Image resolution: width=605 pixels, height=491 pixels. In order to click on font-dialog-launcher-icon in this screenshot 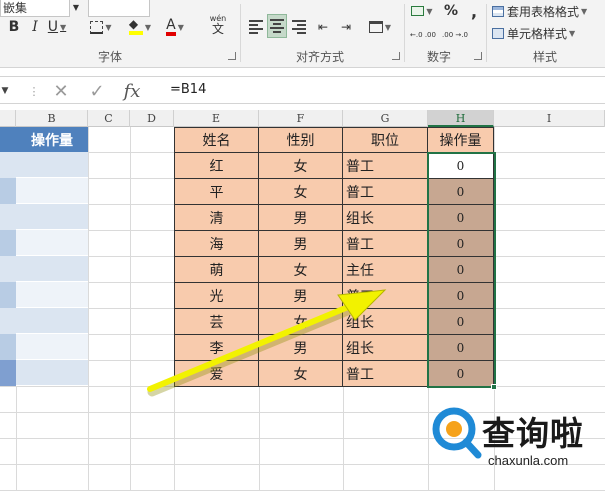, I will do `click(232, 56)`.